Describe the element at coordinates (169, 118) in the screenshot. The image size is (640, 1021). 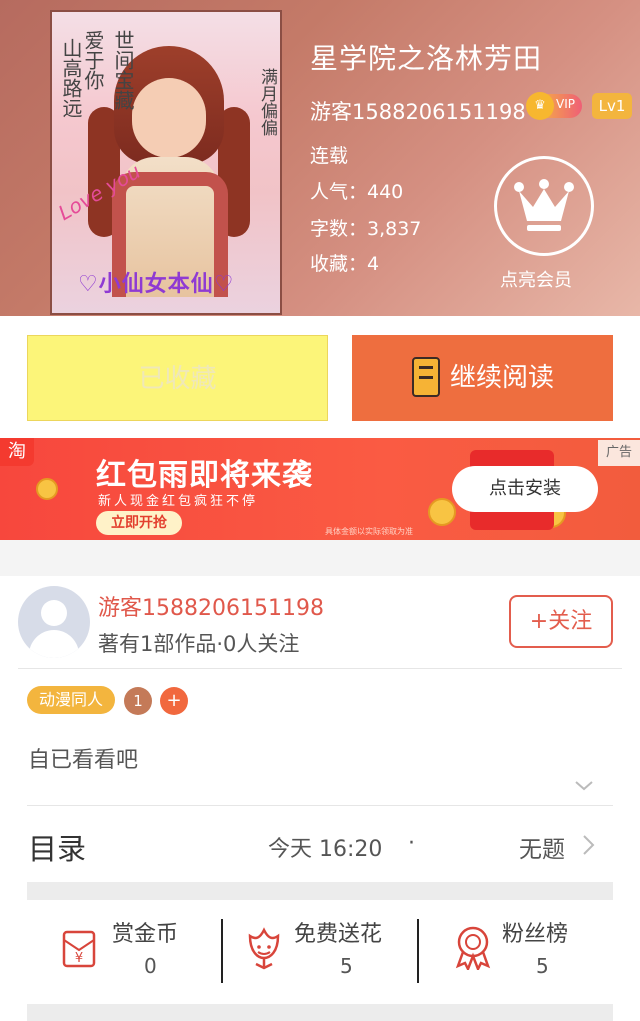
I see `cover-face` at that location.